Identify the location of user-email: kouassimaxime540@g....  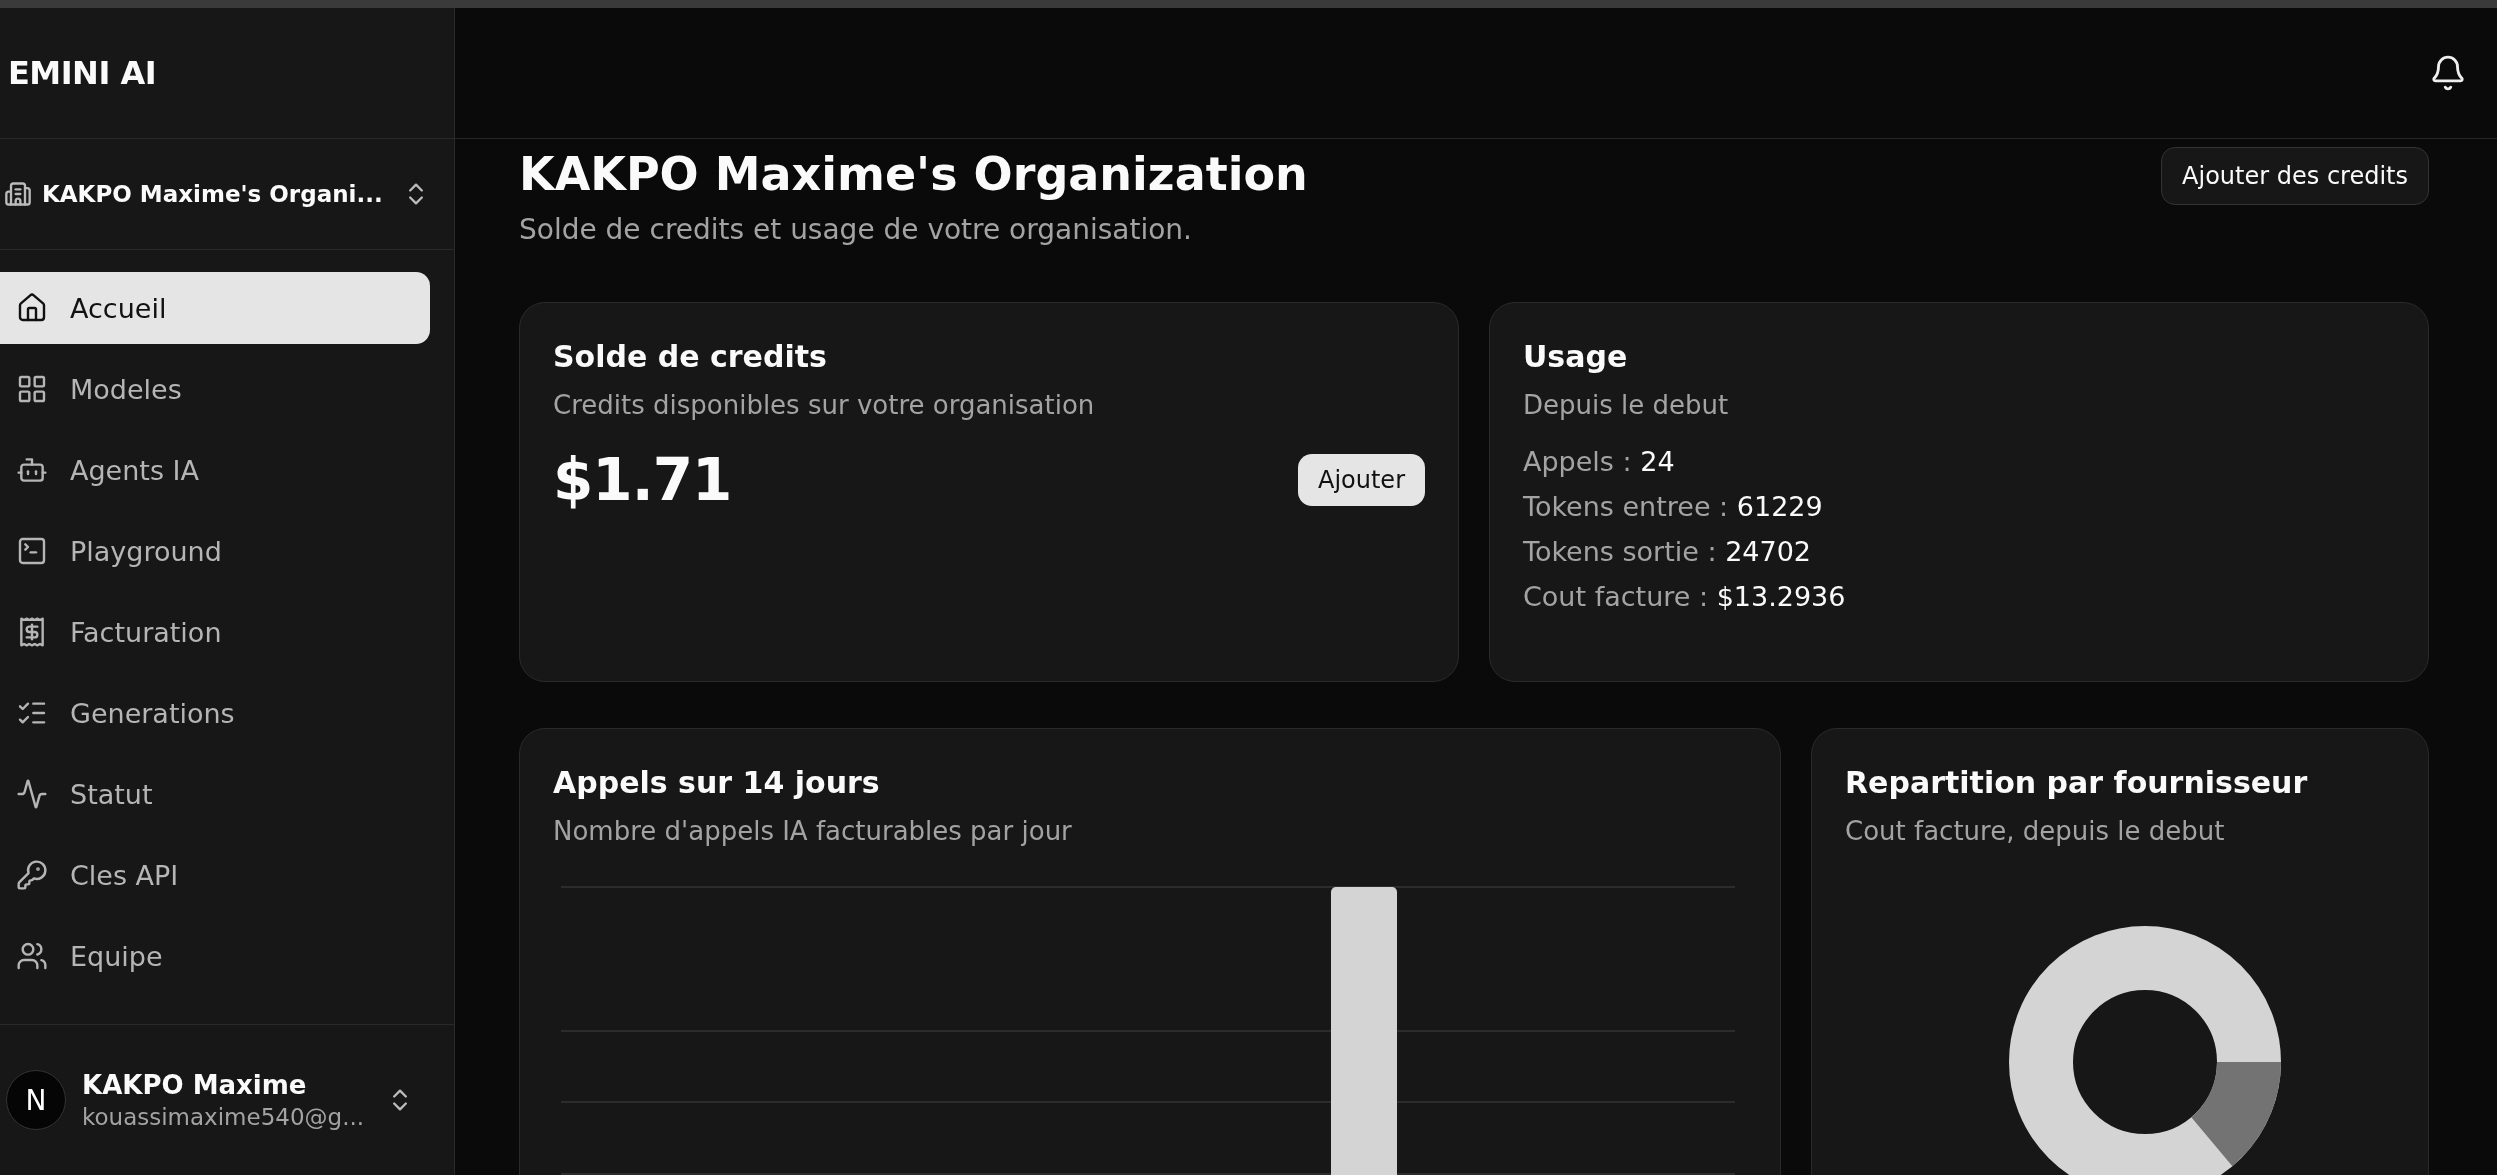
(224, 1117).